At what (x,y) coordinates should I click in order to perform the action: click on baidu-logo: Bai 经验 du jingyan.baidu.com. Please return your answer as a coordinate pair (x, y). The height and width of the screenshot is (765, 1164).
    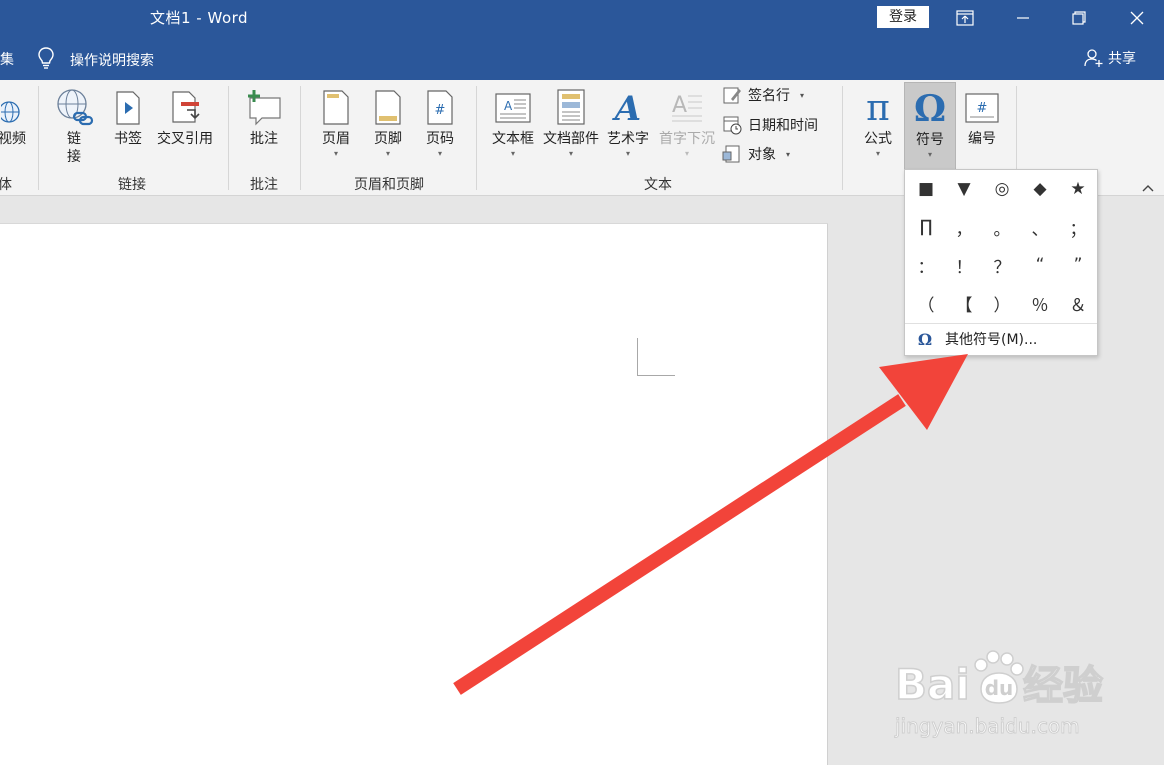
    Looking at the image, I should click on (999, 694).